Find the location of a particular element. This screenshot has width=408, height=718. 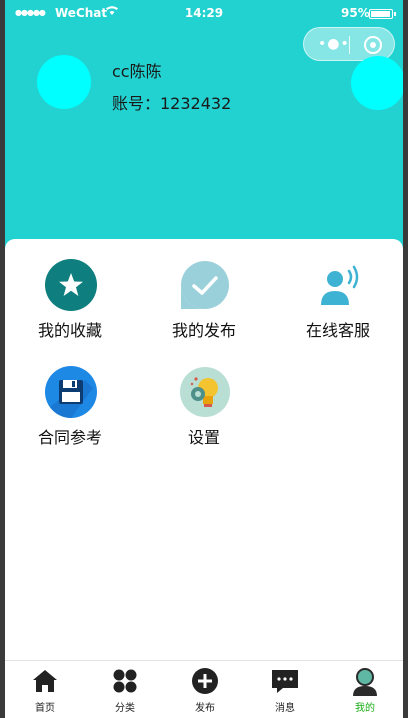

support-person-icon is located at coordinates (340, 285).